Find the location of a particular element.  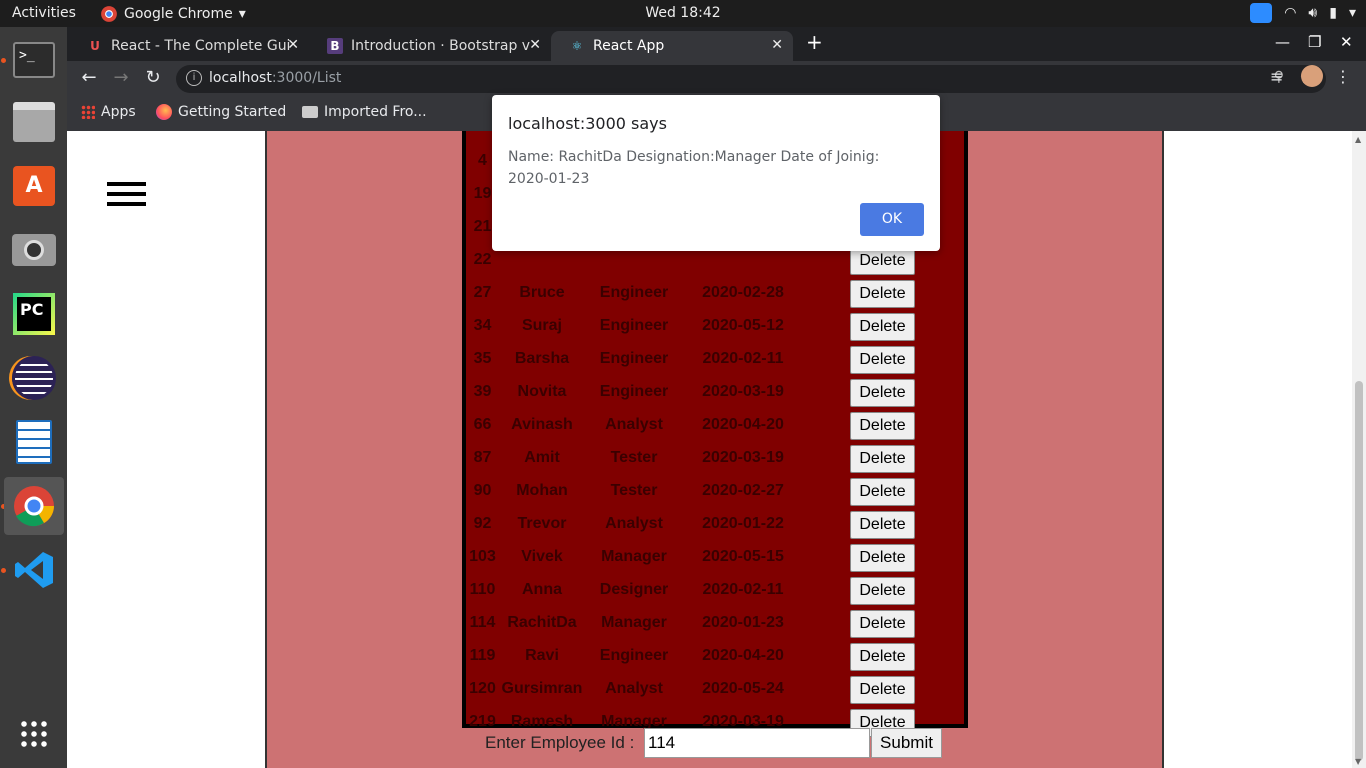

software-center-launcher: A is located at coordinates (34, 186).